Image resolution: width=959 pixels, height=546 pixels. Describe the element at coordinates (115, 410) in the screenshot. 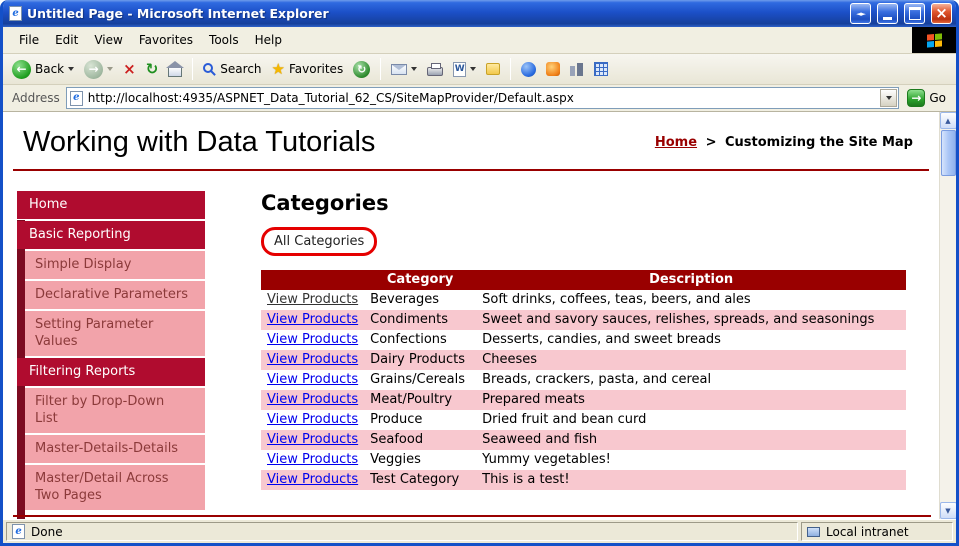

I see `sidebar-item-filter-by-drop-down-list: Filter by Drop-Down List` at that location.